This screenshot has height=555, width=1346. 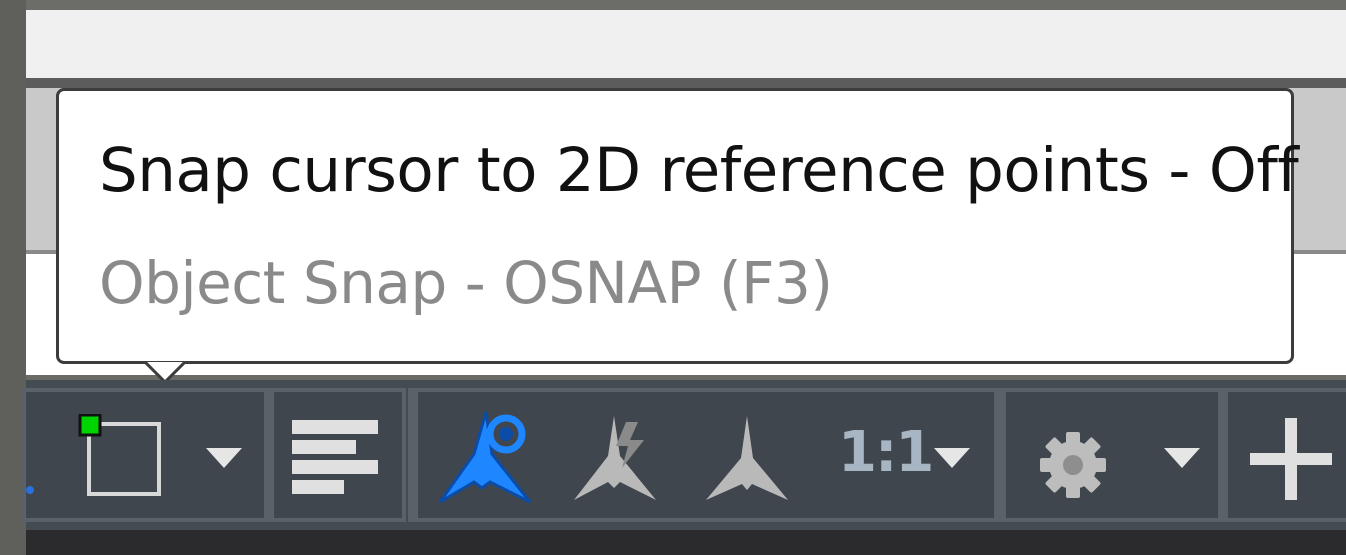 I want to click on tooltip-subtitle: Object Snap - OSNAP (F3), so click(x=466, y=283).